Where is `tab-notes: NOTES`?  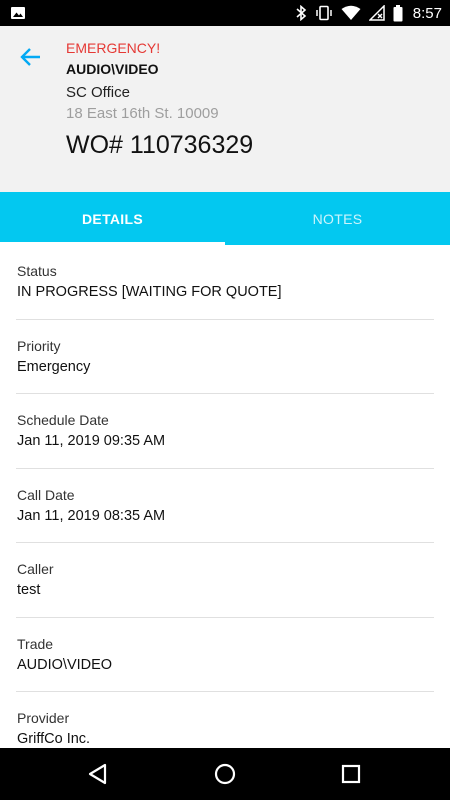 tab-notes: NOTES is located at coordinates (337, 218).